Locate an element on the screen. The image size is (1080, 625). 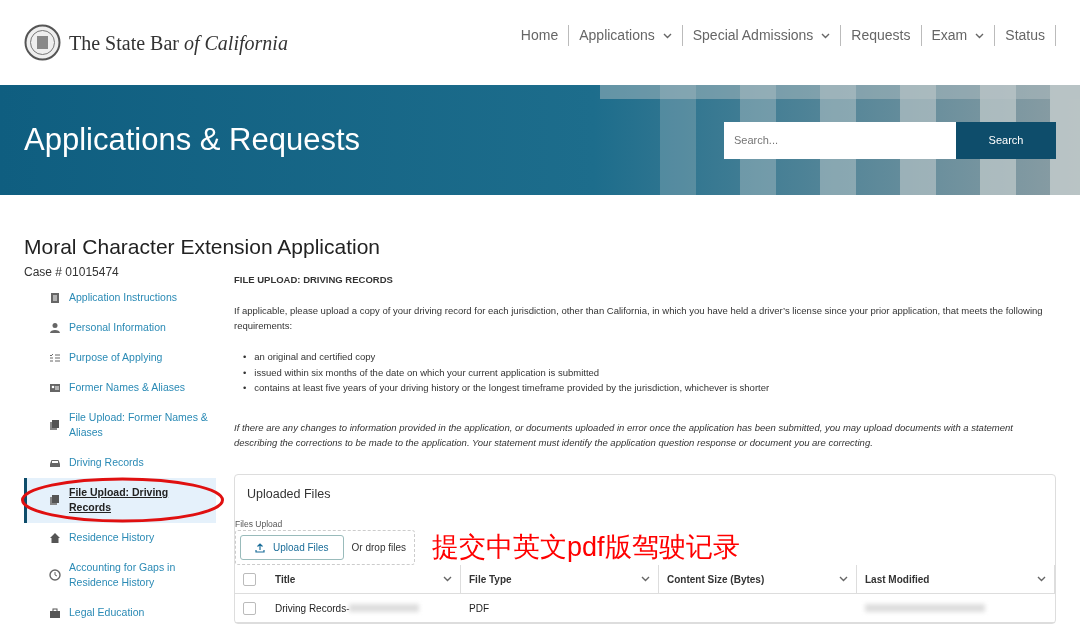
column-header: Last Modified is located at coordinates (956, 579).